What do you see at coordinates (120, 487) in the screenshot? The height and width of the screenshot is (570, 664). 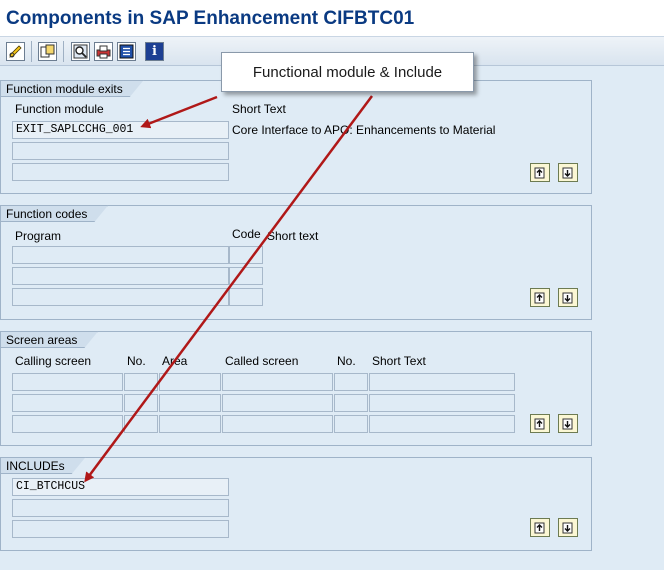 I see `include-field: CI_BTCHCUS` at bounding box center [120, 487].